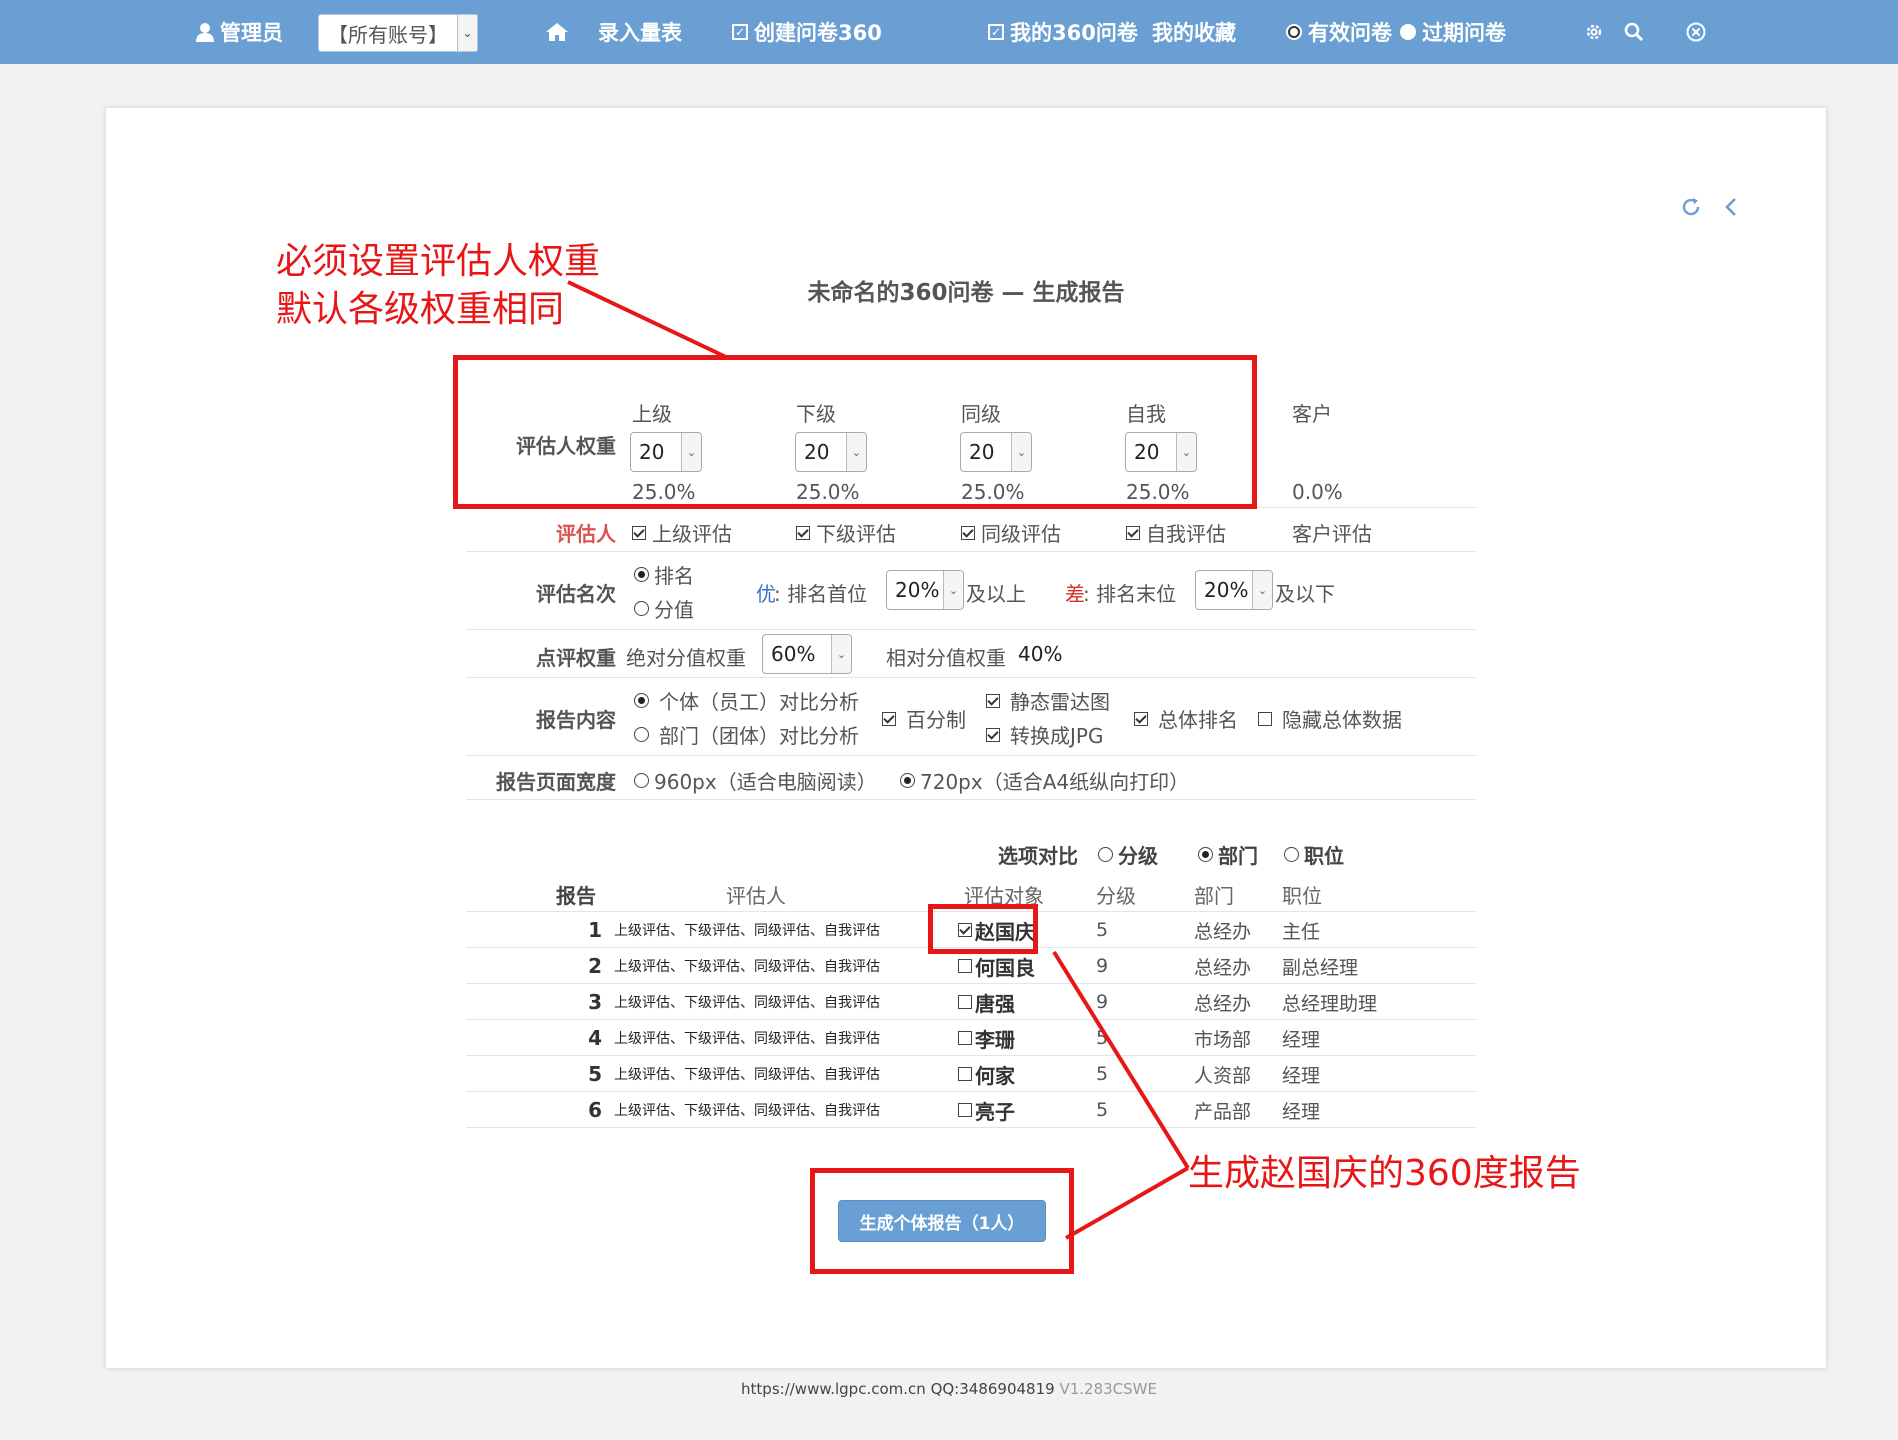  What do you see at coordinates (398, 33) in the screenshot?
I see `account-select: 【所有账号】 ⌄` at bounding box center [398, 33].